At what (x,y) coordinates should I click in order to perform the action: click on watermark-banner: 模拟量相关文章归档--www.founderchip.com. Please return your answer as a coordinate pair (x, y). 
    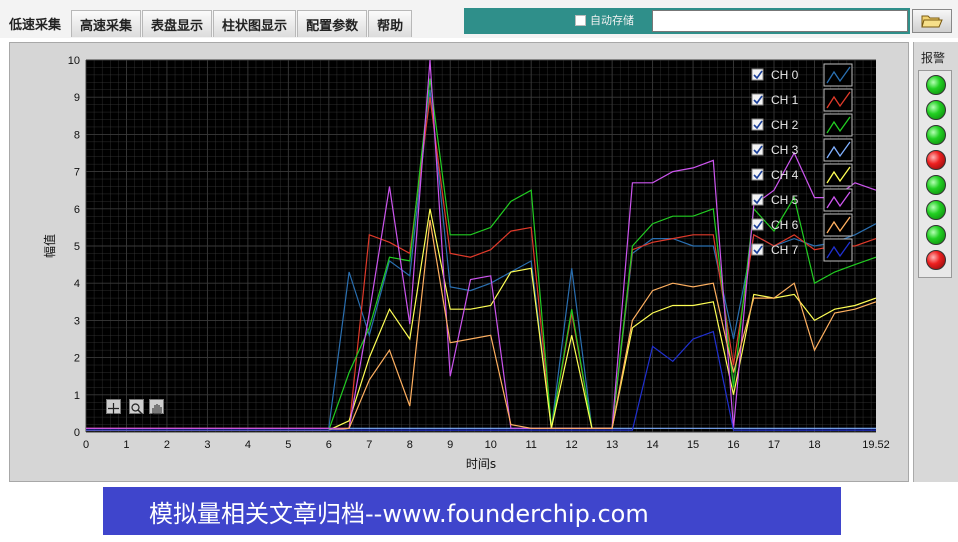
    Looking at the image, I should click on (472, 511).